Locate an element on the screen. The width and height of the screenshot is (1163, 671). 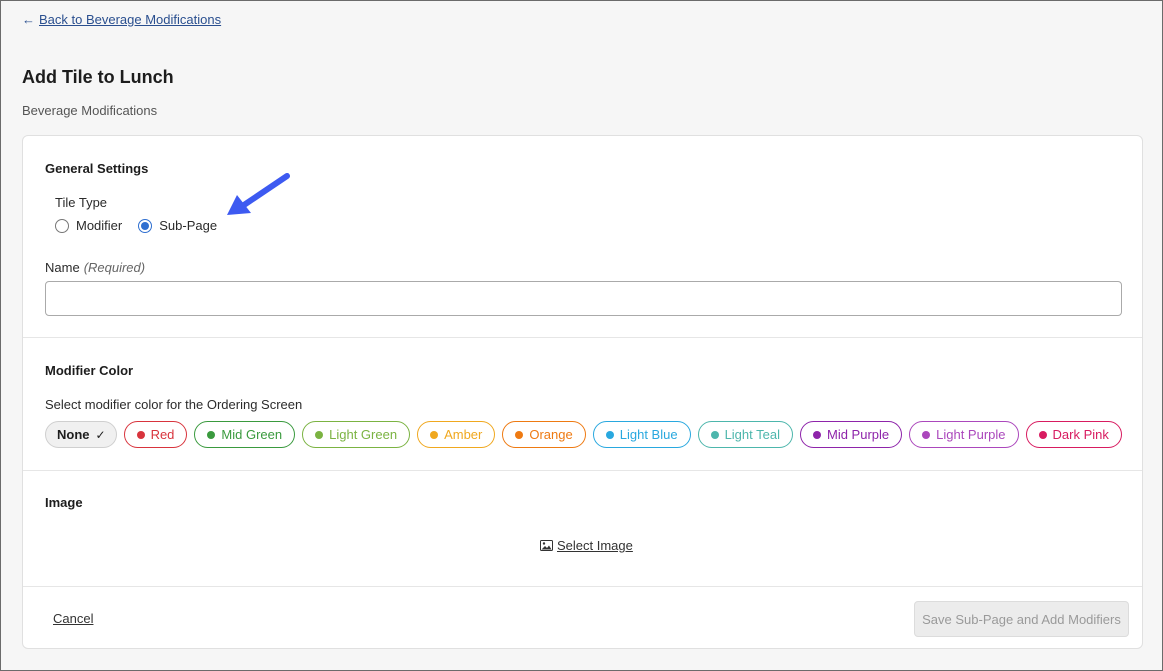
cancel-link: Cancel is located at coordinates (73, 618).